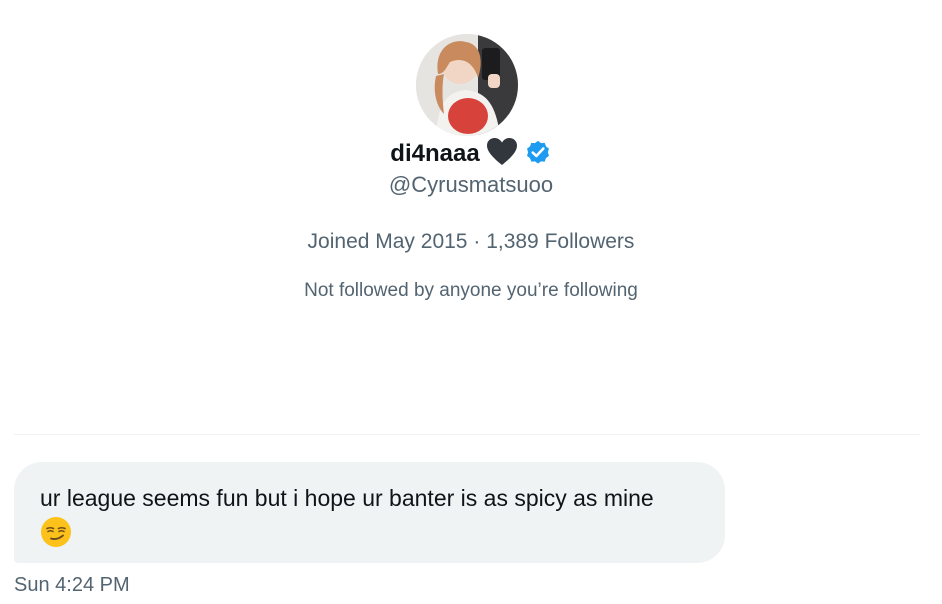 The image size is (942, 604). Describe the element at coordinates (471, 185) in the screenshot. I see `profile-handle: @Cyrusmatsuoo` at that location.